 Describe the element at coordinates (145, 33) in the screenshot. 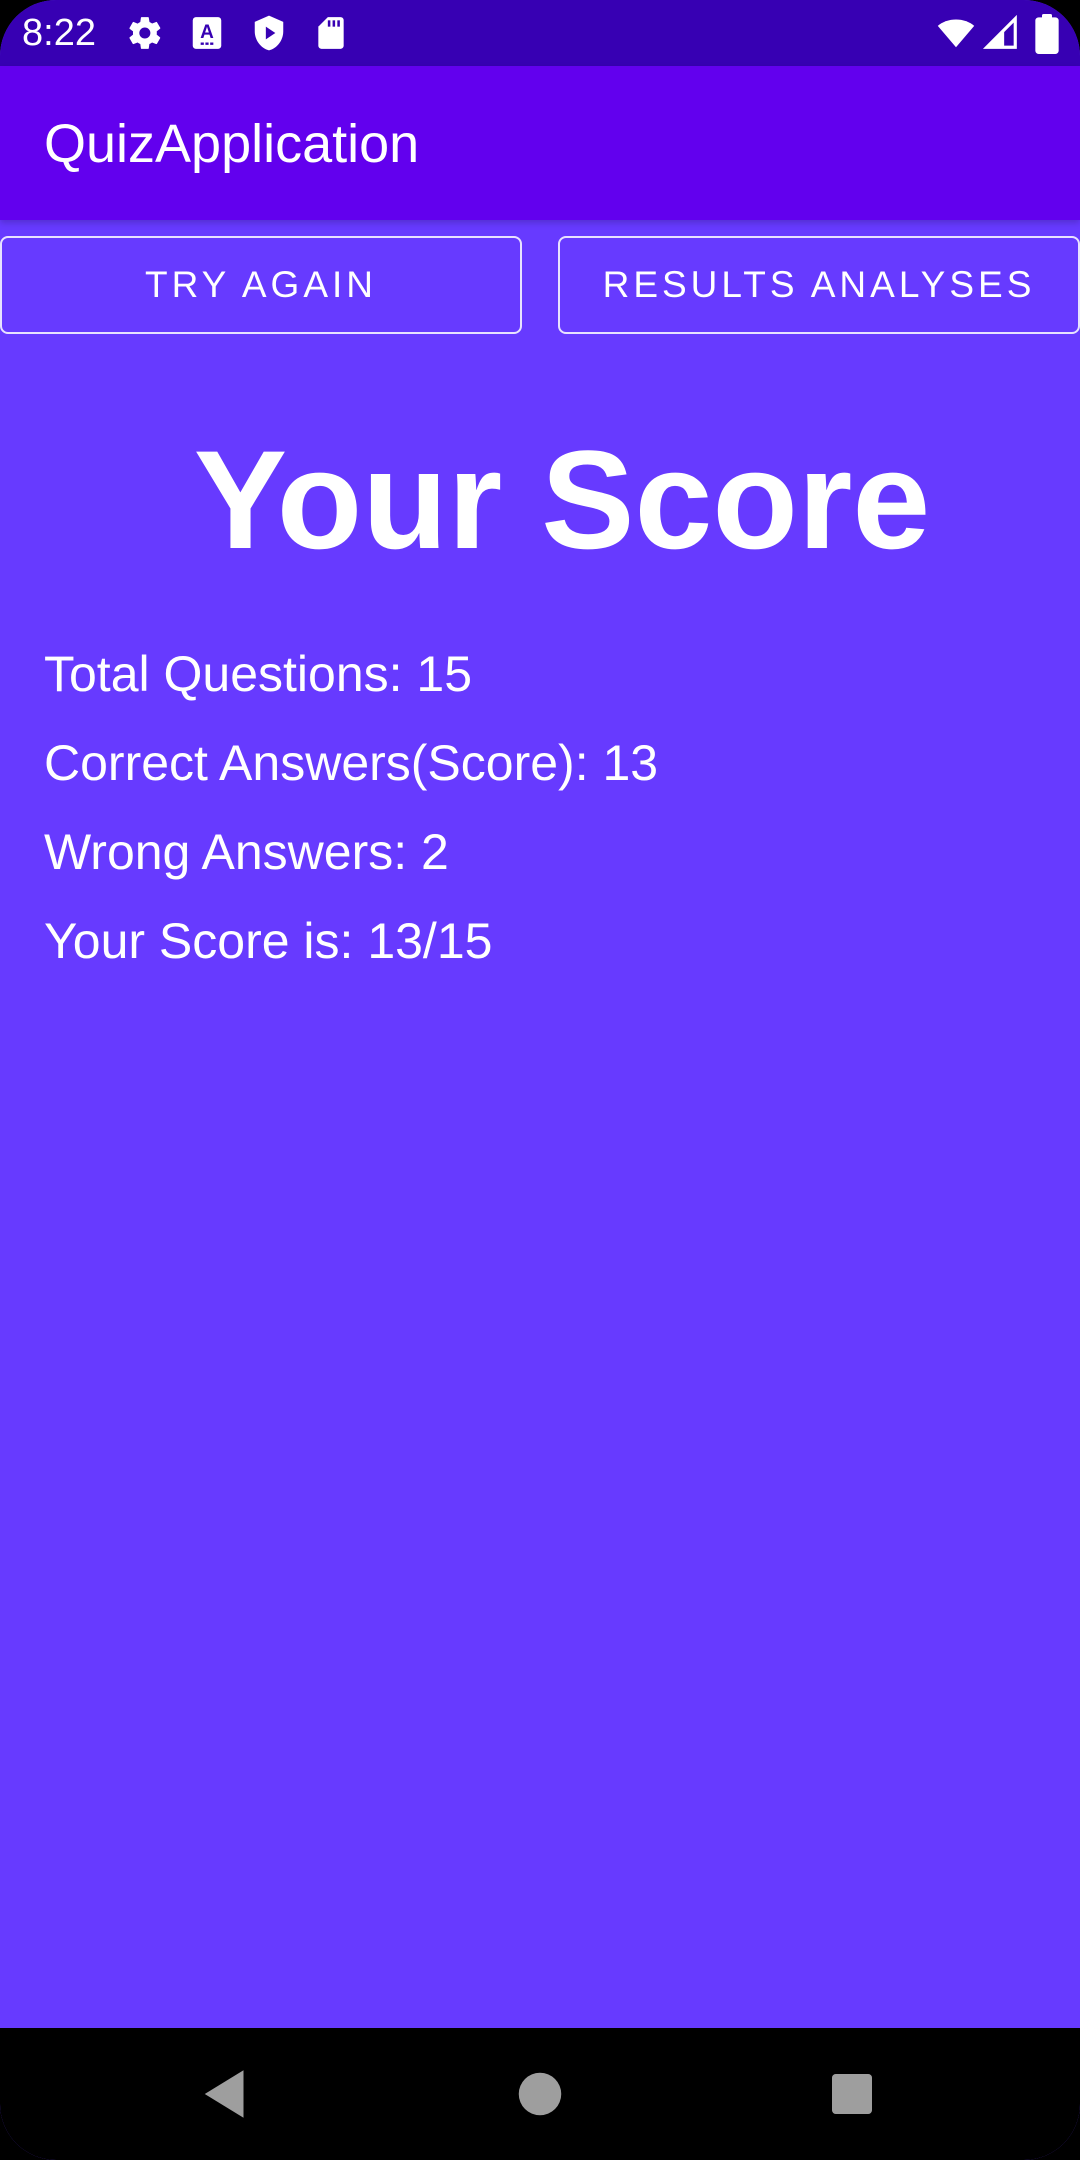

I see `settings-icon` at that location.